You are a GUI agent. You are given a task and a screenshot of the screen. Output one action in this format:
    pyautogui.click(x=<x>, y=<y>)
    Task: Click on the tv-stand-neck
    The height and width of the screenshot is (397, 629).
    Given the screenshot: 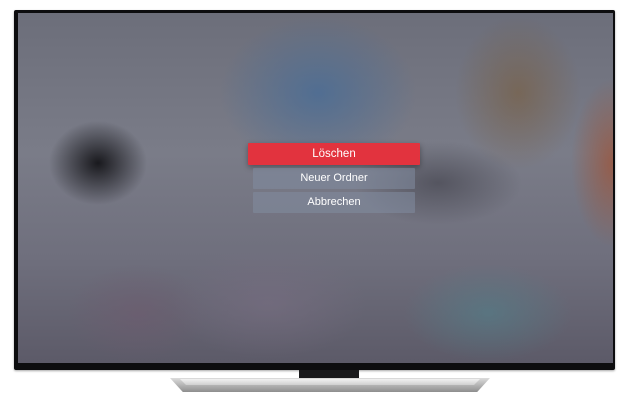 What is the action you would take?
    pyautogui.click(x=329, y=374)
    